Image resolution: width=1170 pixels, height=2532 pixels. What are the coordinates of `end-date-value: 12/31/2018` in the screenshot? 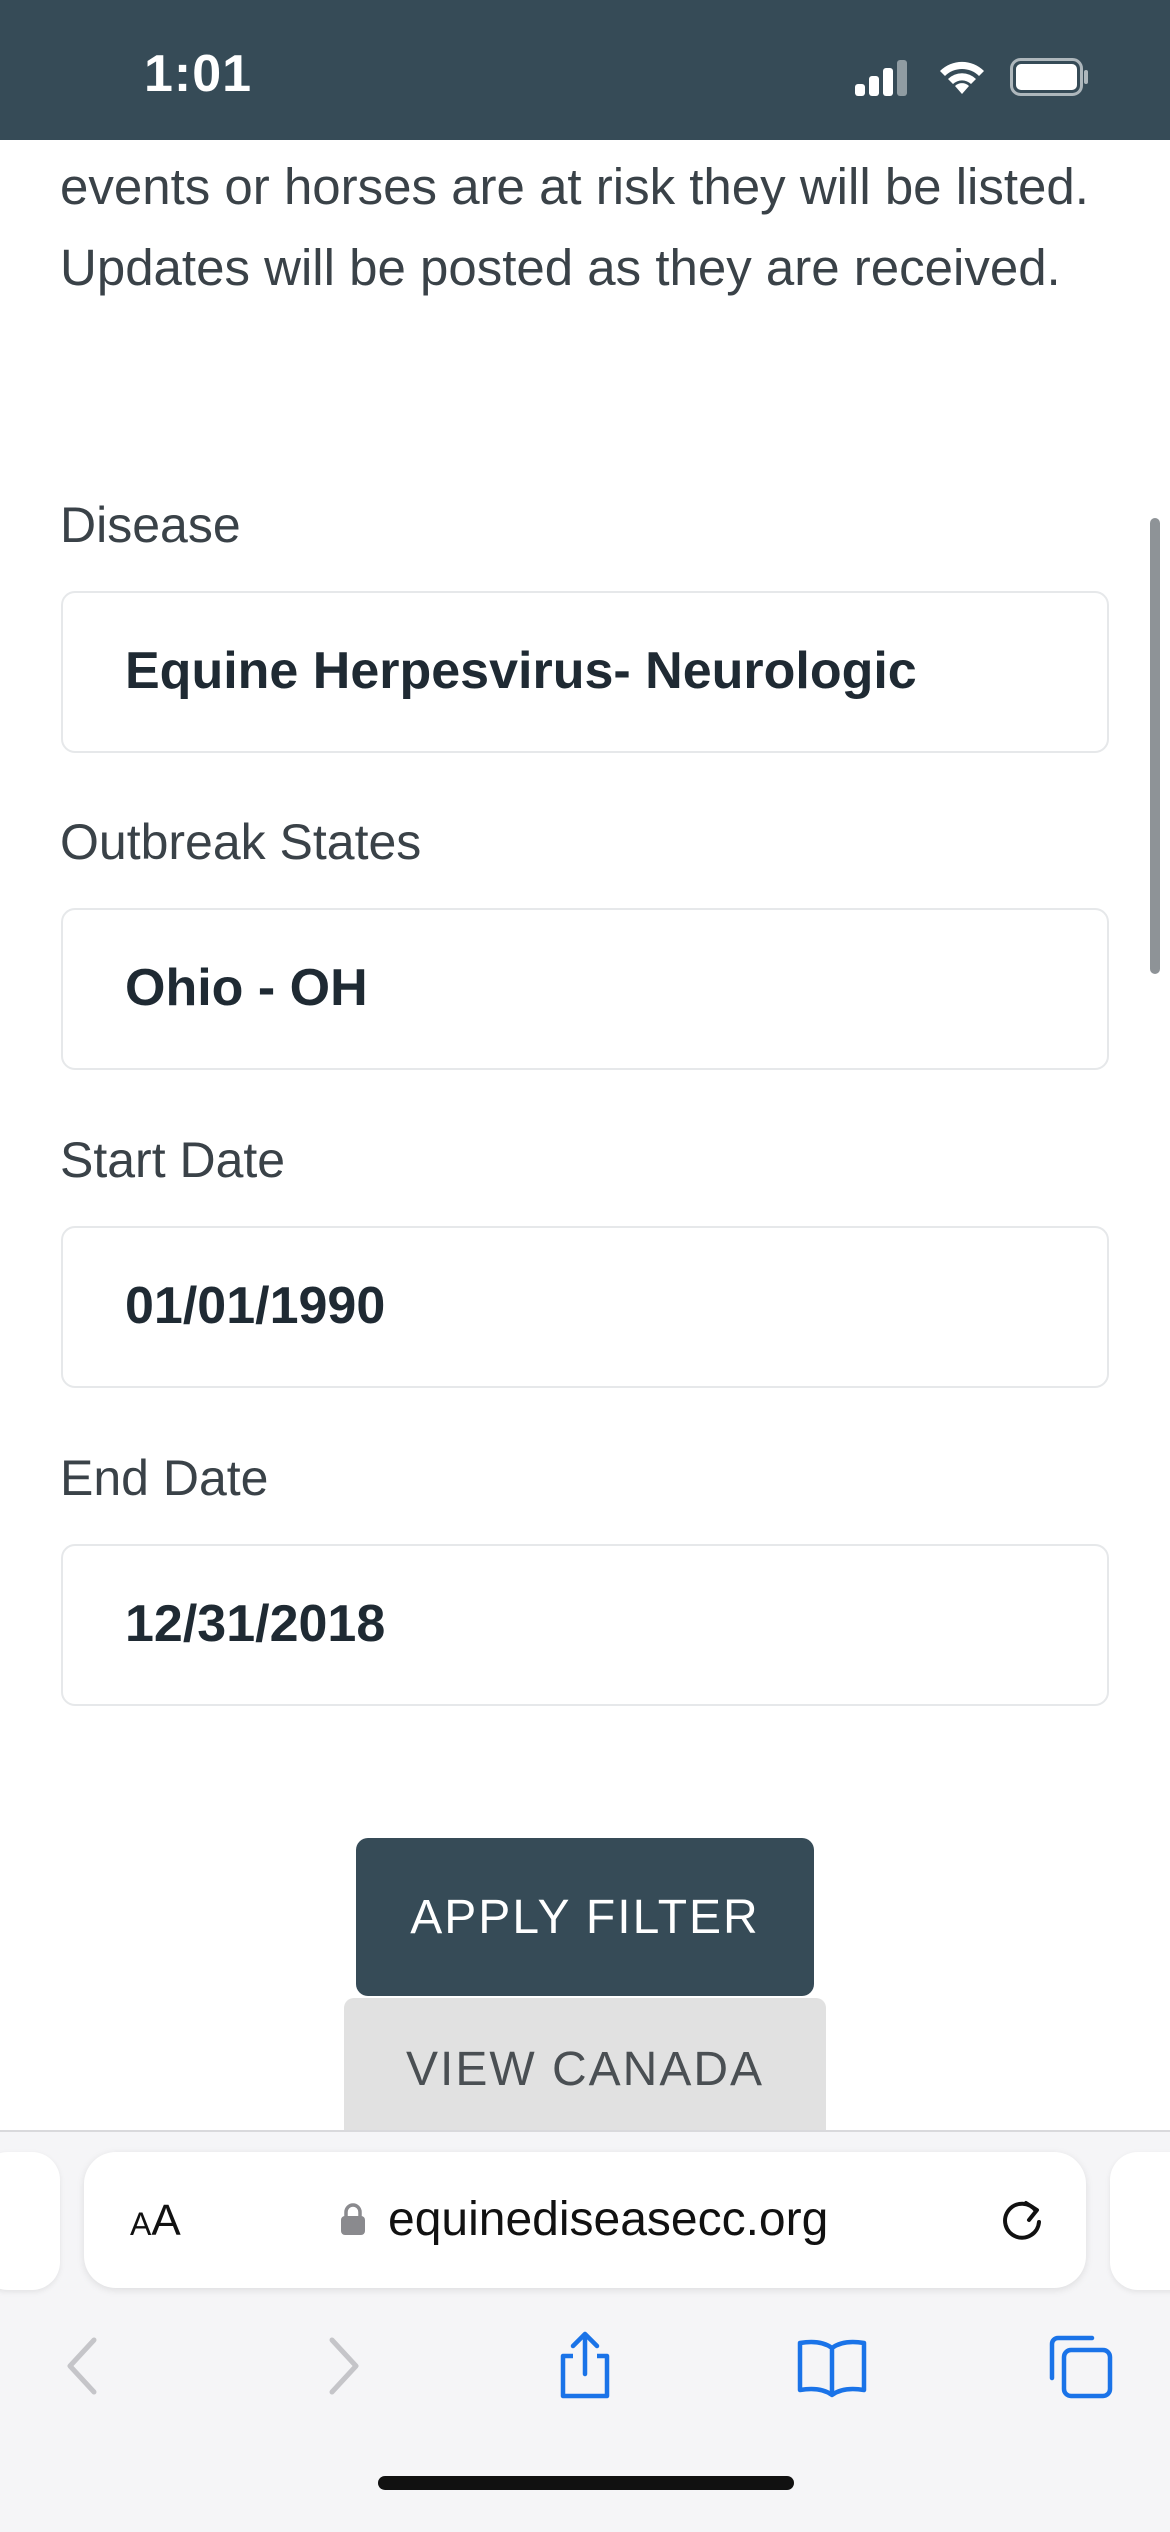 It's located at (255, 1624).